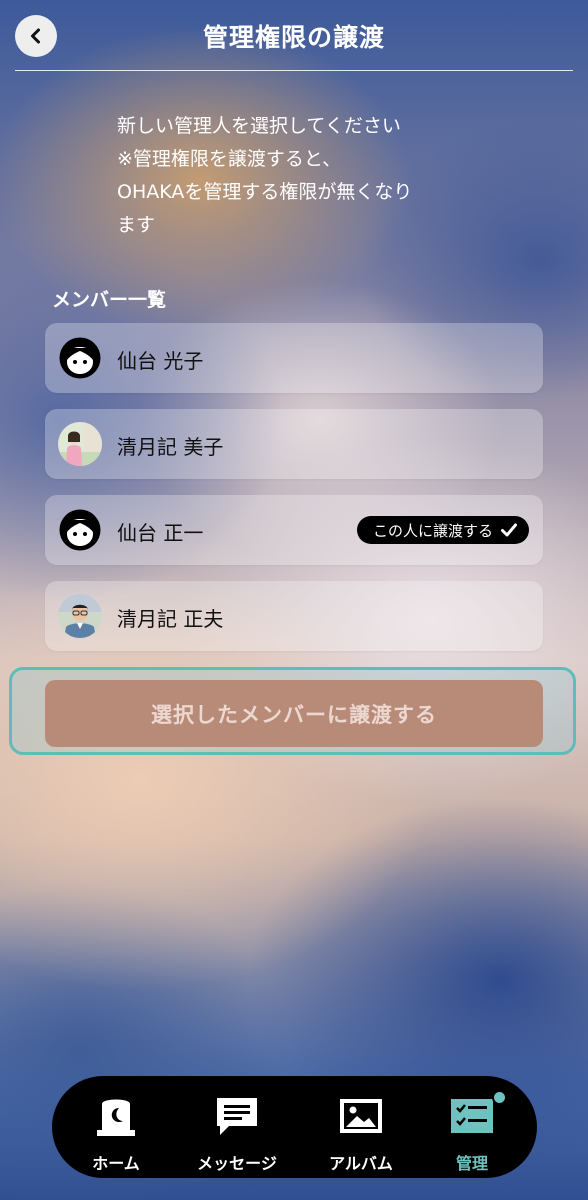 This screenshot has width=588, height=1200. What do you see at coordinates (472, 1116) in the screenshot?
I see `checklist-icon` at bounding box center [472, 1116].